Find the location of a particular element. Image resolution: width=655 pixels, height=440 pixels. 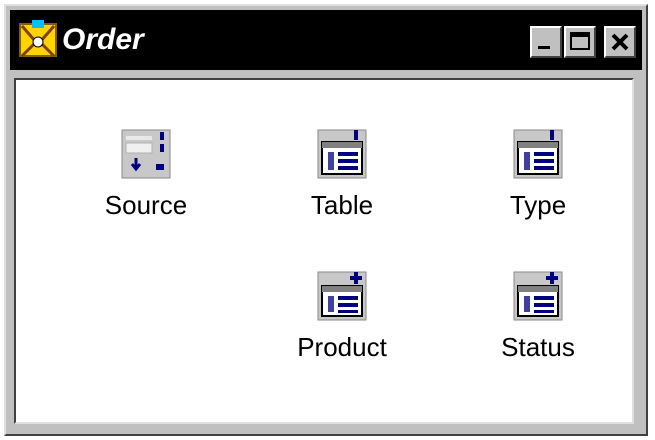

item-status: Status is located at coordinates (538, 315).